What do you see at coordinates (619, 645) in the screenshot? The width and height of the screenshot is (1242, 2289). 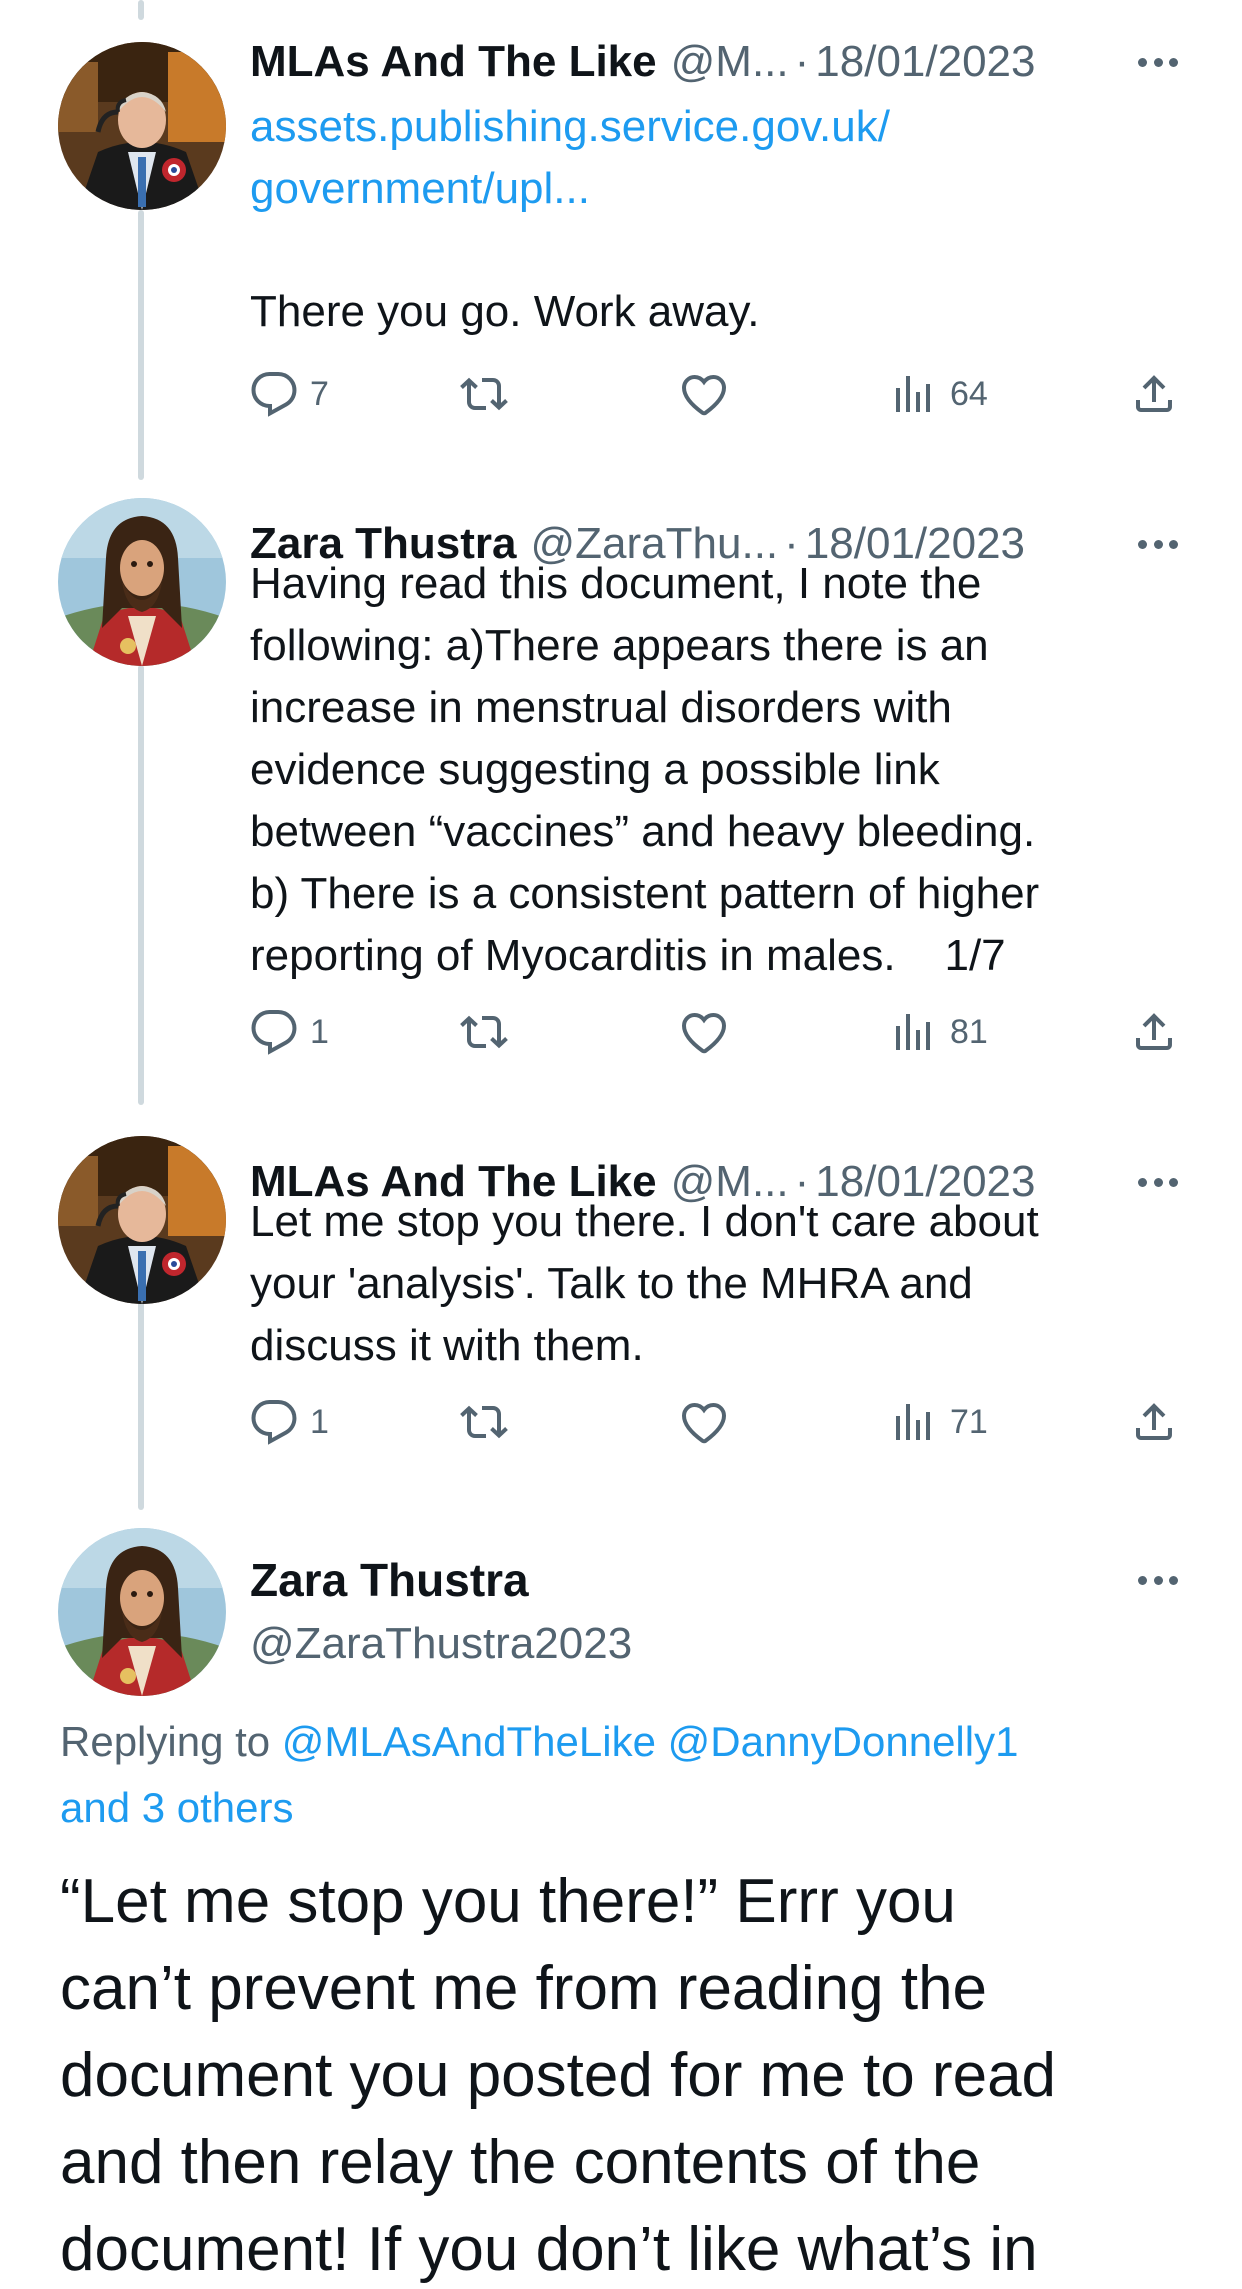 I see `tweet-text-line: following: a)There appears there is an` at bounding box center [619, 645].